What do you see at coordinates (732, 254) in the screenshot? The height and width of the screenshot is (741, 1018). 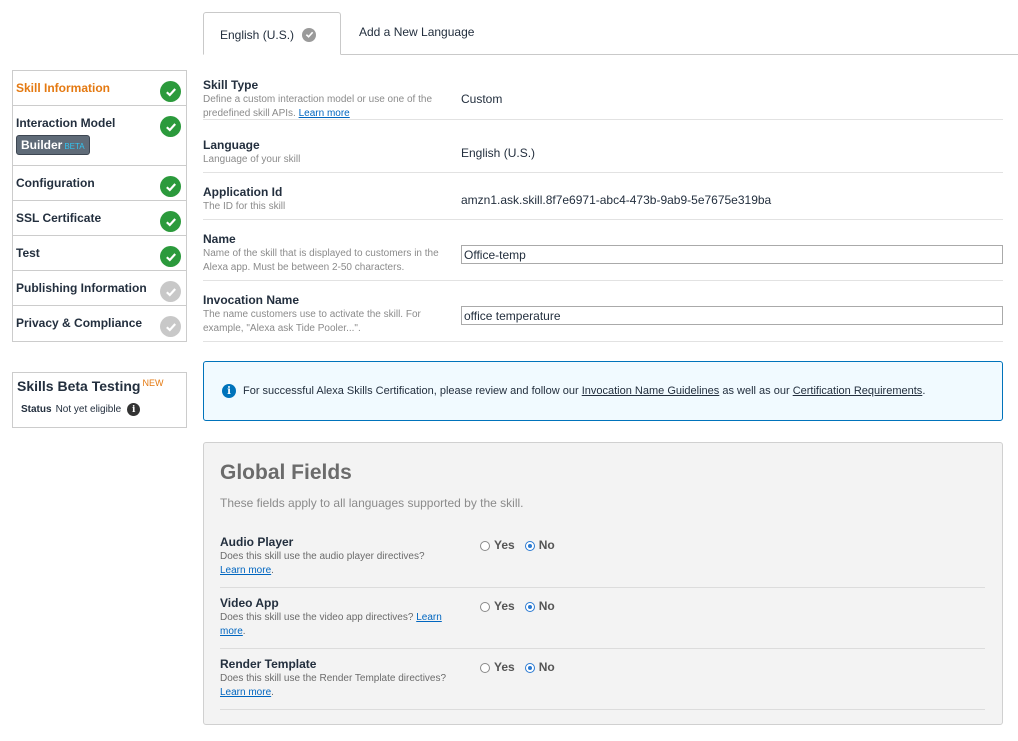 I see `name-input` at bounding box center [732, 254].